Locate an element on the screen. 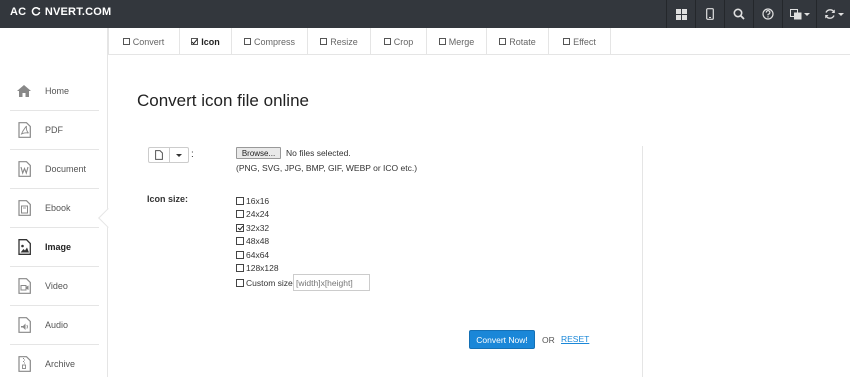 The width and height of the screenshot is (850, 377). tab-rotate: Rotate is located at coordinates (518, 41).